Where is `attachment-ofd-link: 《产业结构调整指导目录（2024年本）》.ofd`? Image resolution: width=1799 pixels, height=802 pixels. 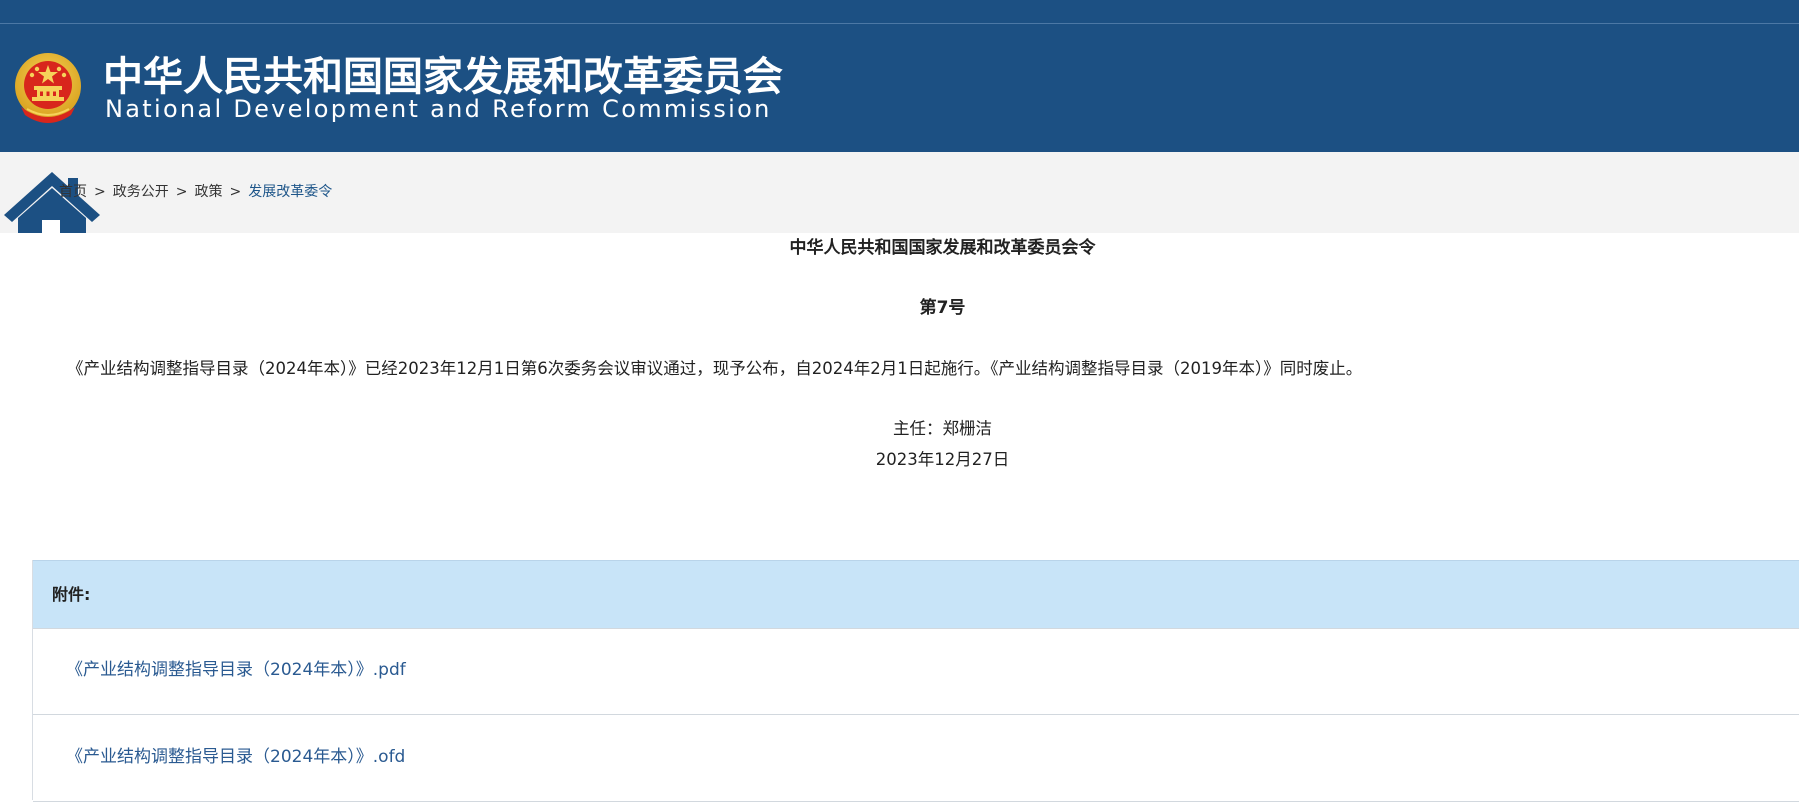
attachment-ofd-link: 《产业结构调整指导目录（2024年本）》.ofd is located at coordinates (235, 757).